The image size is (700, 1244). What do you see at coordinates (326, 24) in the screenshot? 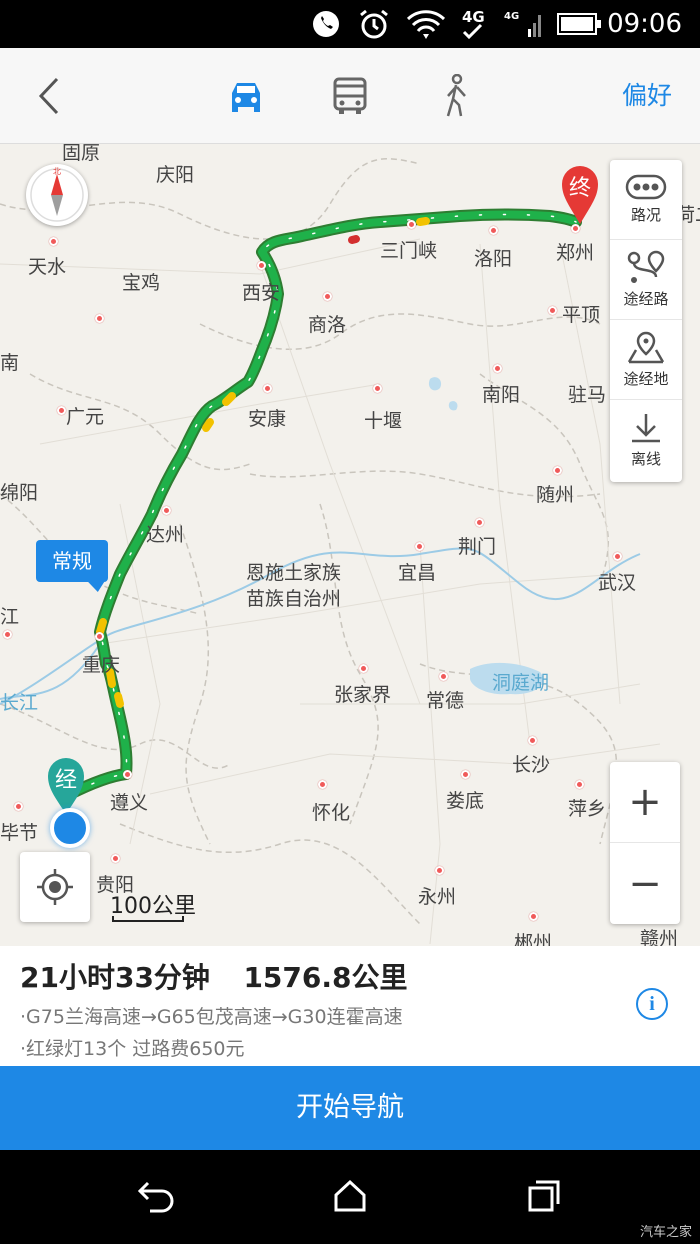
I see `wifi-calling-icon` at bounding box center [326, 24].